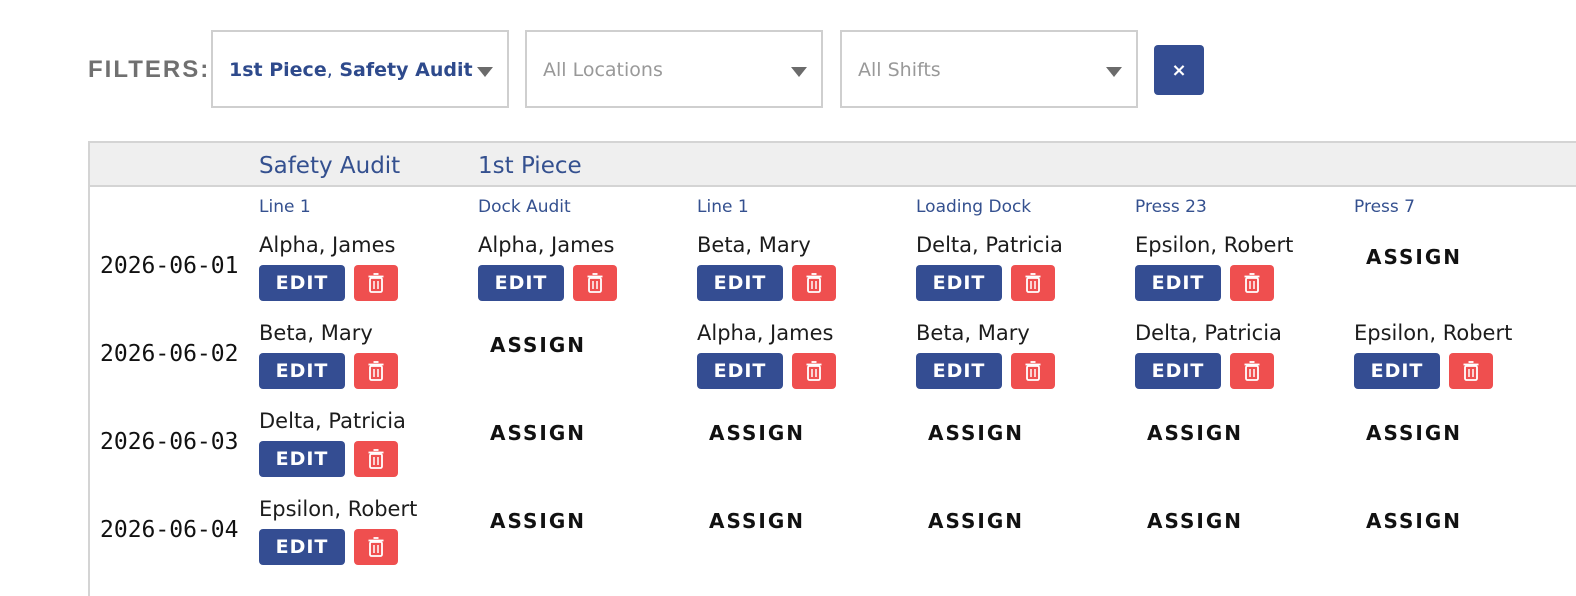 The image size is (1576, 596). Describe the element at coordinates (406, 70) in the screenshot. I see `type-filter-option-safety-audit: Safety Audit` at that location.